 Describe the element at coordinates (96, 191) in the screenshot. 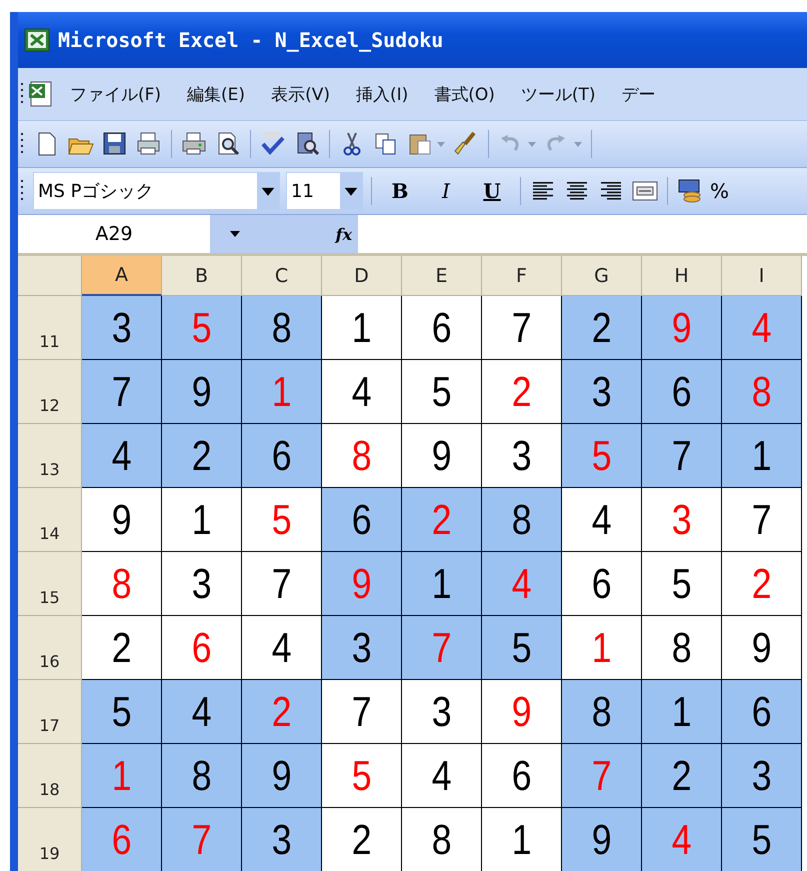

I see `font-name: MS Pゴシック` at that location.